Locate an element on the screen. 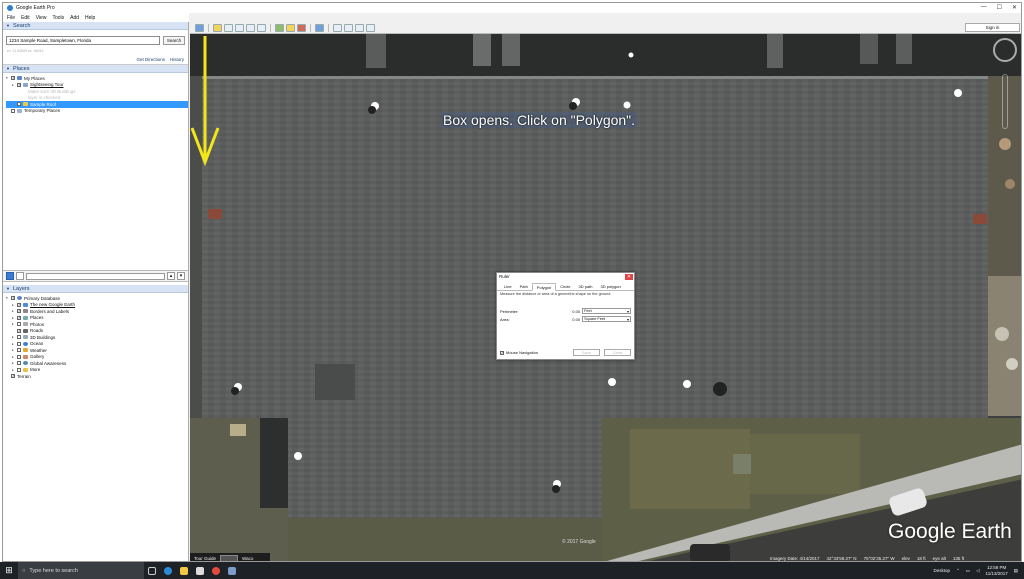  path-icon is located at coordinates (239, 27).